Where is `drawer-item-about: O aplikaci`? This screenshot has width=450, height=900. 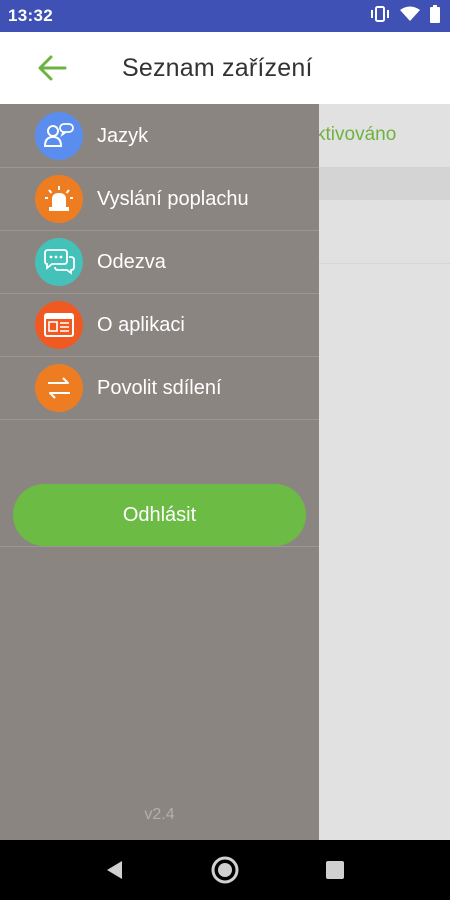 drawer-item-about: O aplikaci is located at coordinates (159, 325).